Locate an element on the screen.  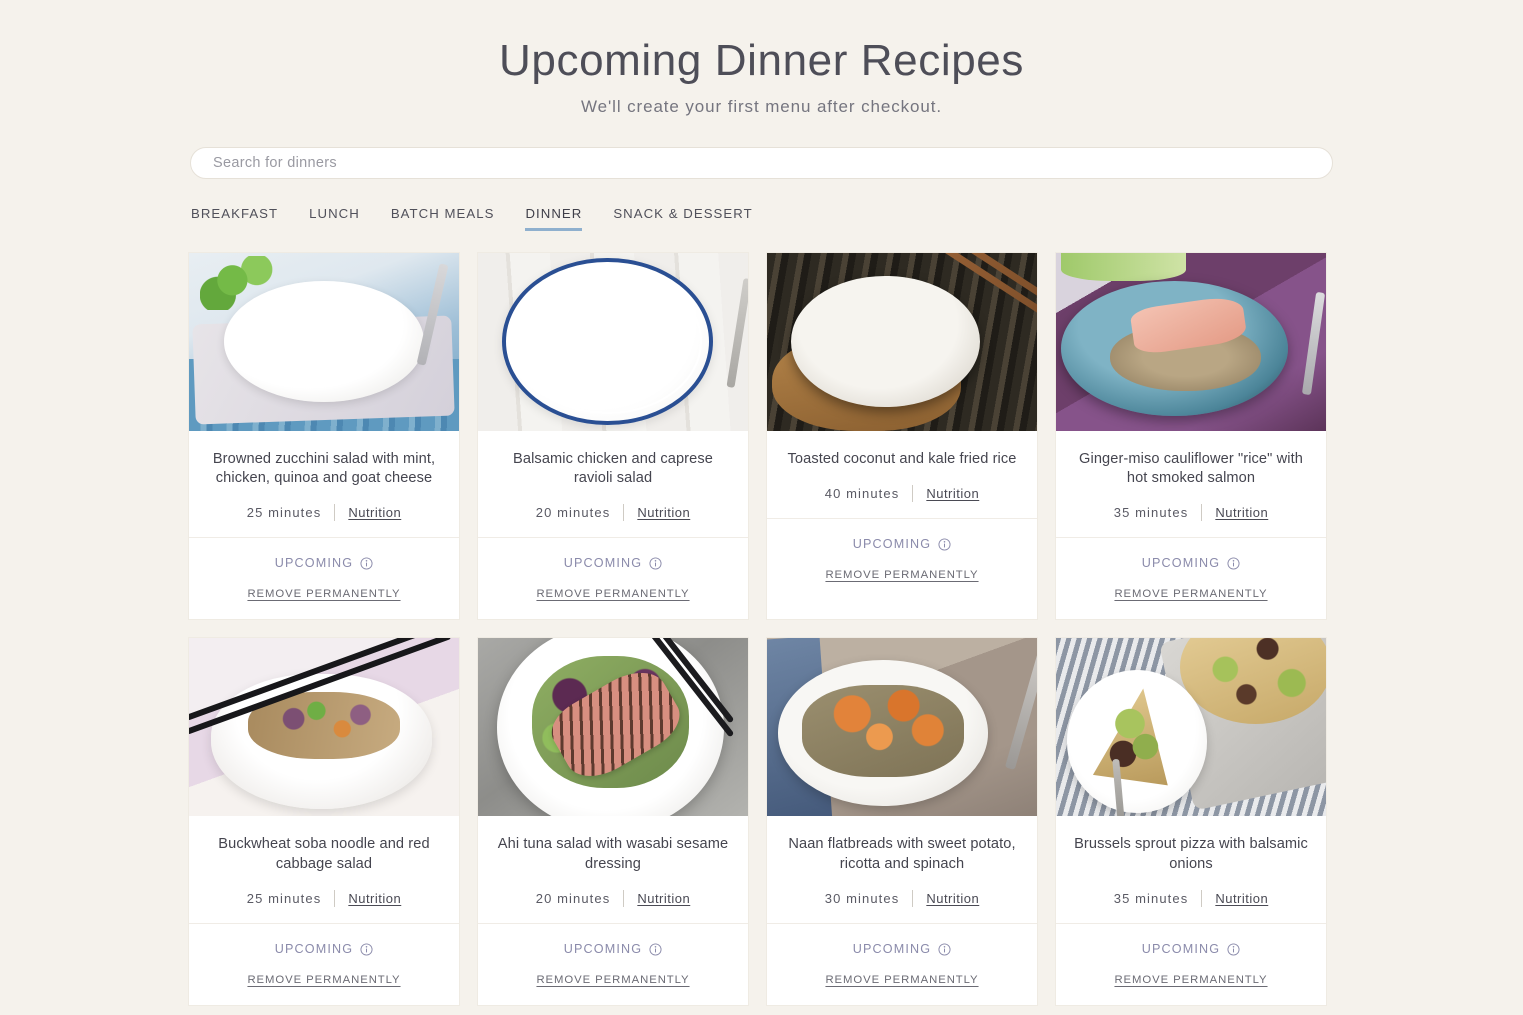
naan-flatbread-photo is located at coordinates (902, 727).